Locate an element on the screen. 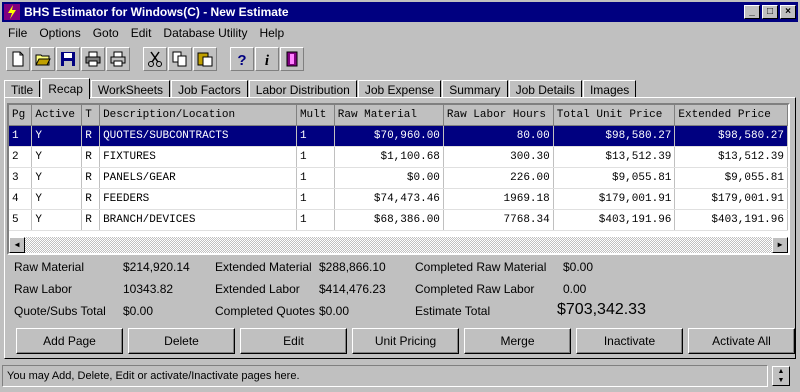 This screenshot has height=392, width=800. raw-labor-label: Raw Labor is located at coordinates (43, 289).